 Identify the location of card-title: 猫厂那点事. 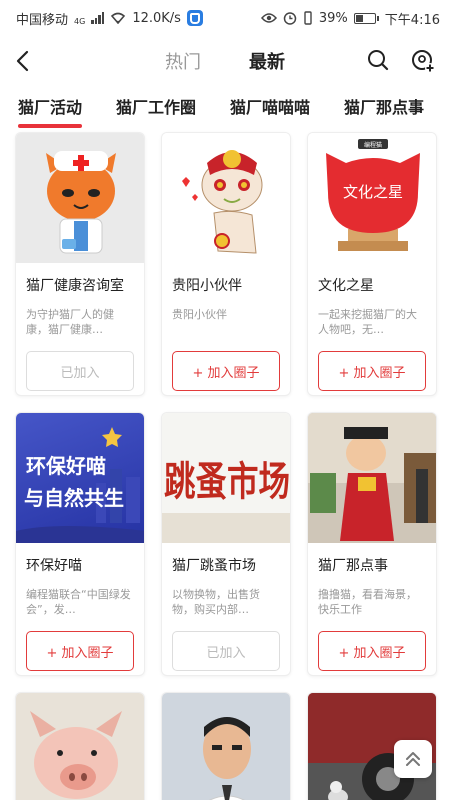
(353, 566).